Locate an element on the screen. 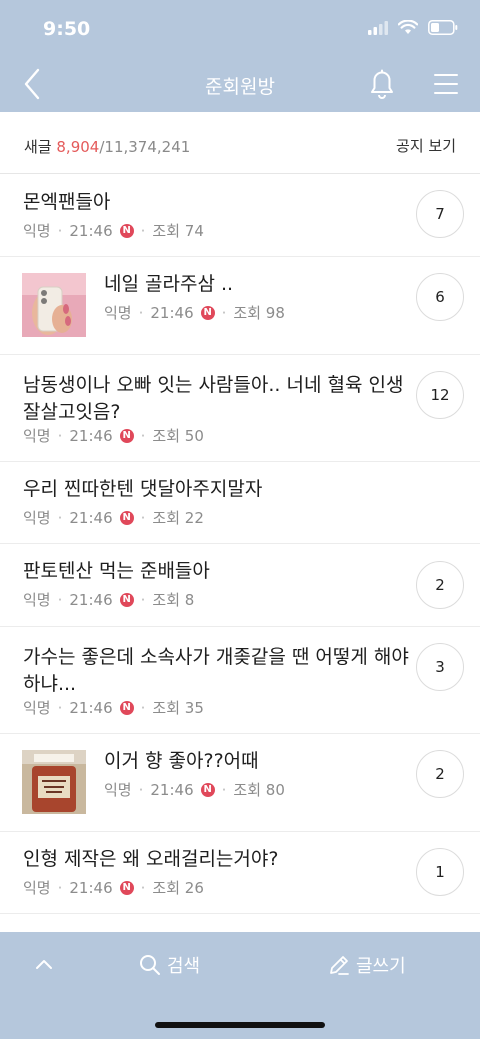 The width and height of the screenshot is (480, 1039). post-count: 새글 8,904/11,374,241 is located at coordinates (107, 146).